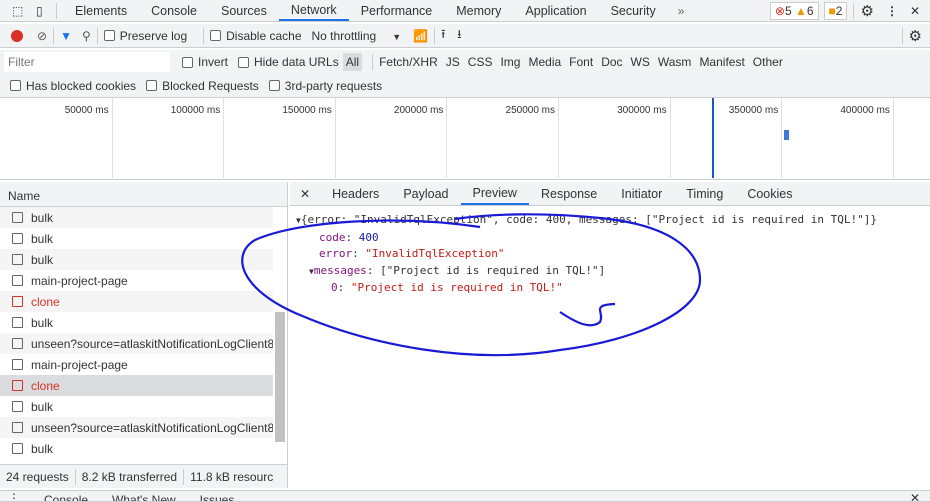 The width and height of the screenshot is (930, 502). I want to click on preserve-log-checkbox: Preserve log, so click(145, 36).